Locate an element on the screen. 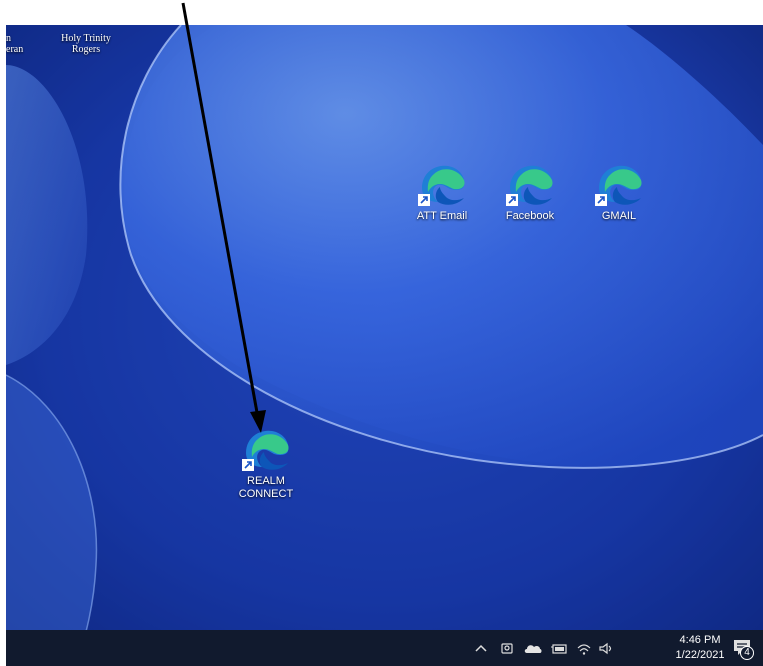 This screenshot has width=763, height=666. meet-now-icon is located at coordinates (507, 648).